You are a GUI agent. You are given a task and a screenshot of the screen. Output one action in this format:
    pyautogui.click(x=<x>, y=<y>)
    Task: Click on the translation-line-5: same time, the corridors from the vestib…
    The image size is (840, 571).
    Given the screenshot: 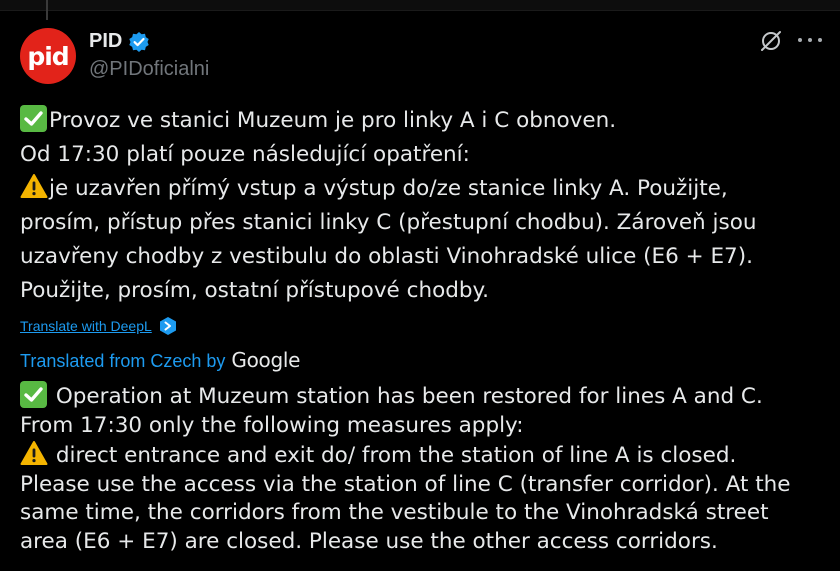 What is the action you would take?
    pyautogui.click(x=394, y=512)
    